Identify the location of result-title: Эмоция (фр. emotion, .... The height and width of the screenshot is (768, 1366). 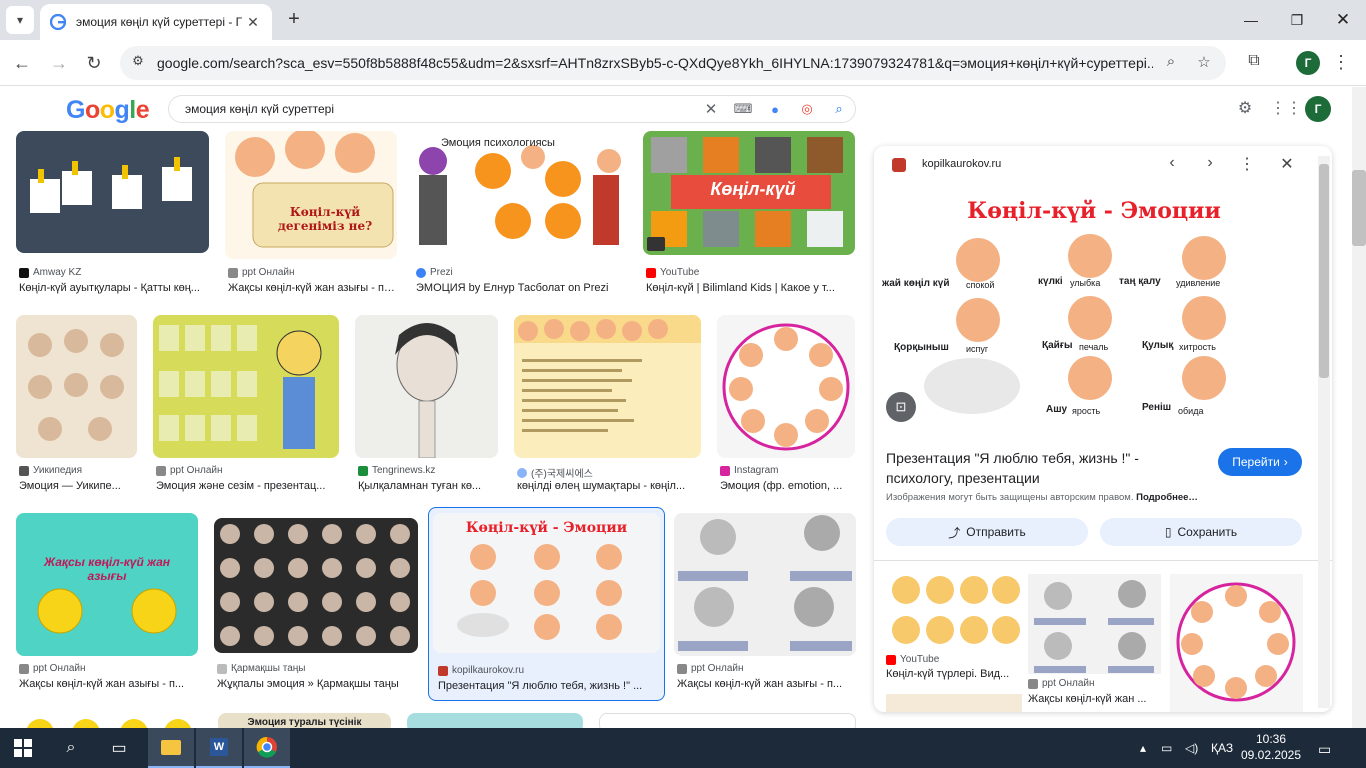
(787, 486).